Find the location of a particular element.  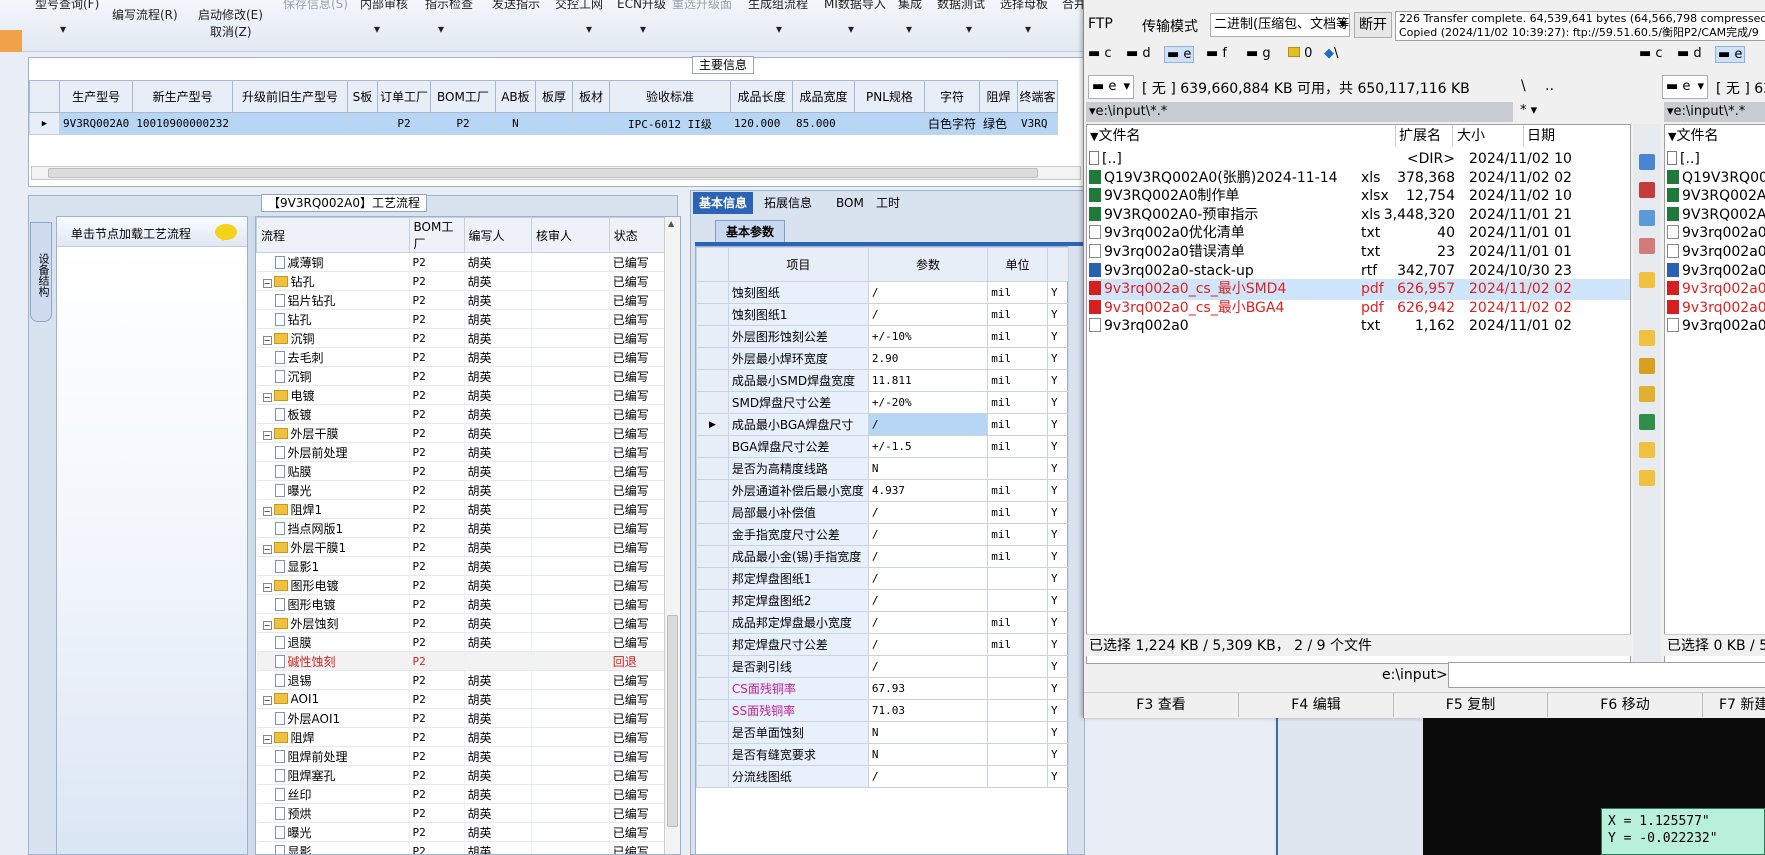

disconnect-button: 断开 is located at coordinates (1373, 25).